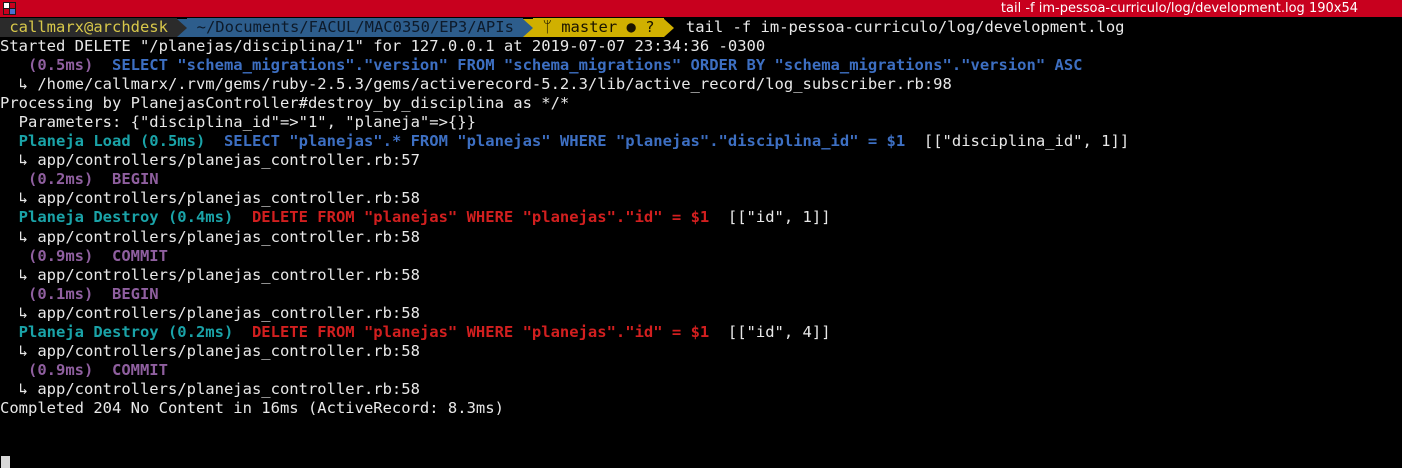  Describe the element at coordinates (79, 293) in the screenshot. I see `log-transaction: (0.1ms) BEGIN` at that location.